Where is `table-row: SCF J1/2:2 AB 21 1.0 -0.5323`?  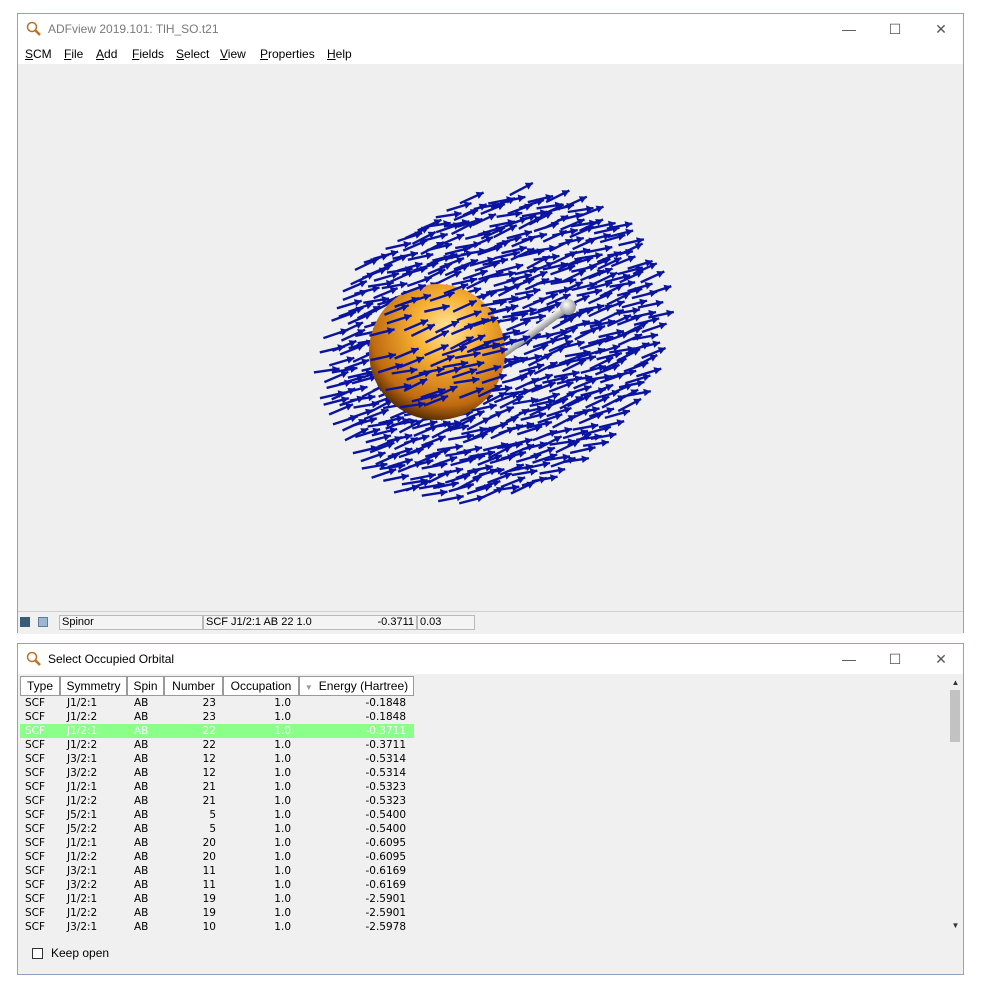 table-row: SCF J1/2:2 AB 21 1.0 -0.5323 is located at coordinates (484, 801).